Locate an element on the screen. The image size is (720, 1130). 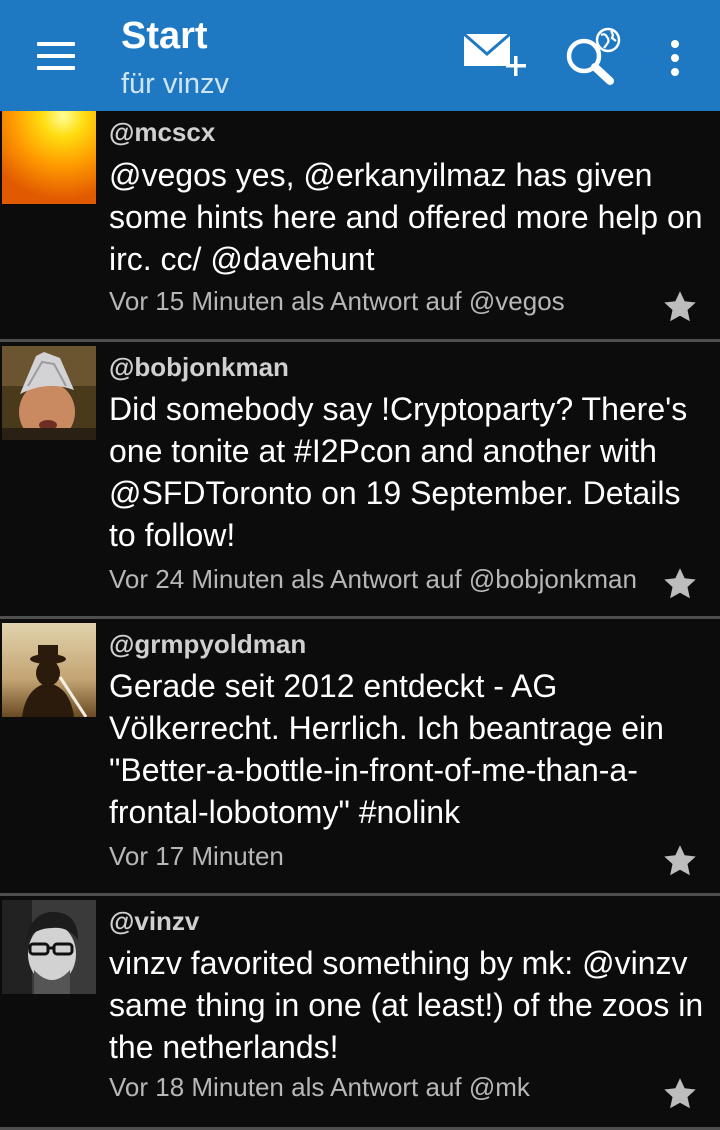
tweet-username: @mcscx is located at coordinates (162, 132).